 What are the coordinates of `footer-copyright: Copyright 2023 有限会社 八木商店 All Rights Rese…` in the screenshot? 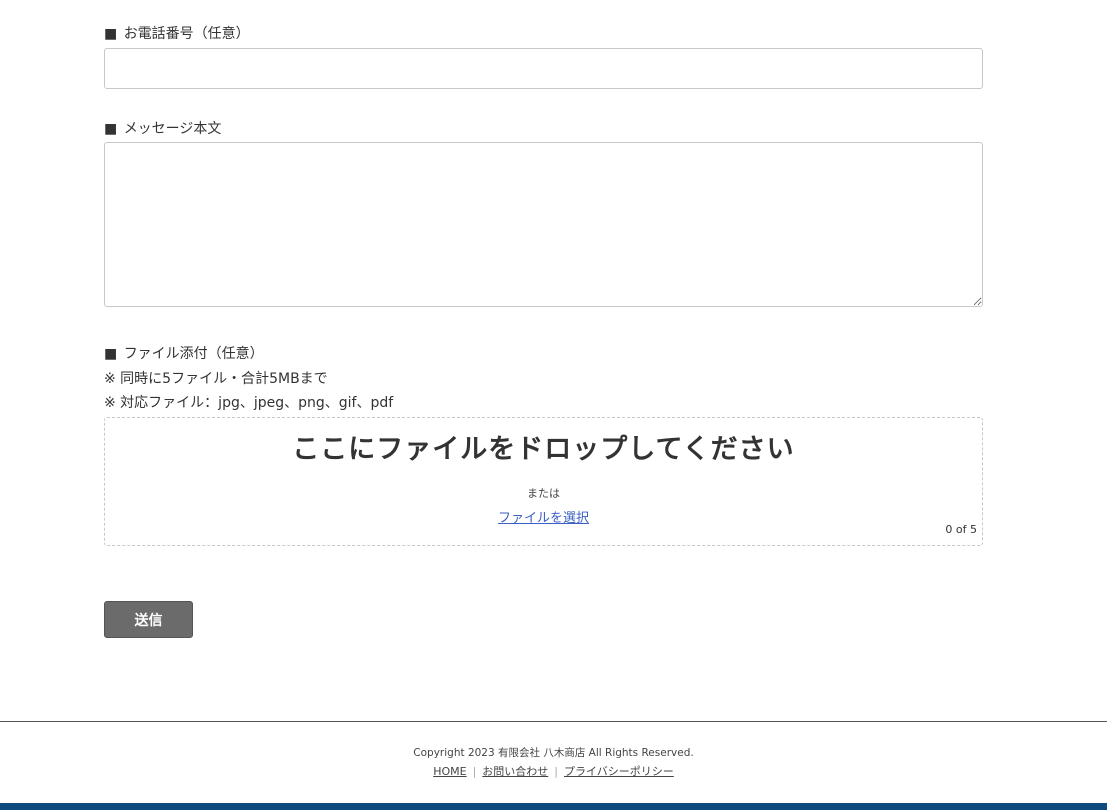 It's located at (553, 753).